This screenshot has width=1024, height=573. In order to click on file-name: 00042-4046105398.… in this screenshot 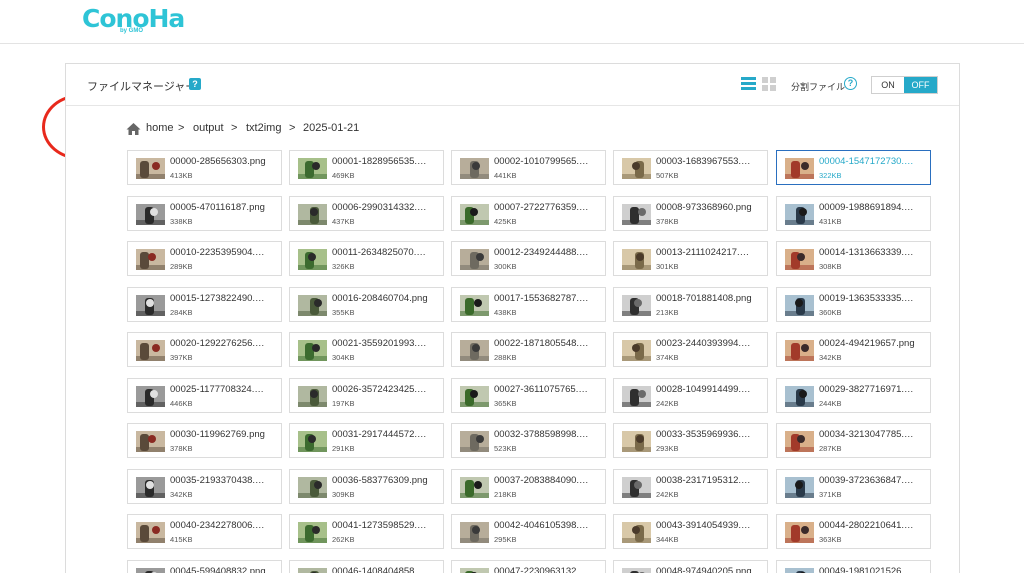, I will do `click(541, 525)`.